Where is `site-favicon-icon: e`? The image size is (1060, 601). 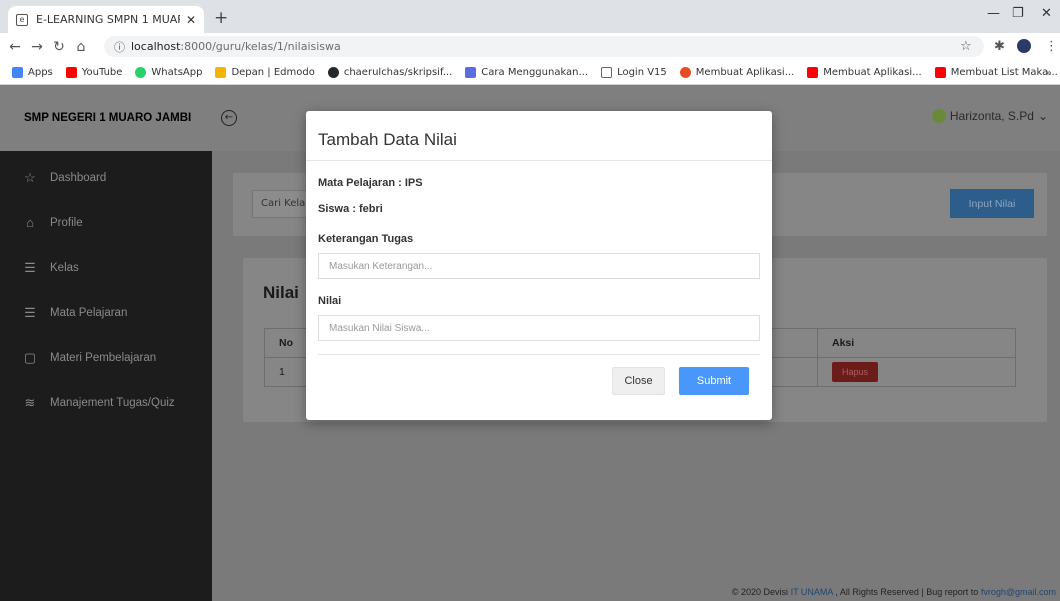 site-favicon-icon: e is located at coordinates (22, 19).